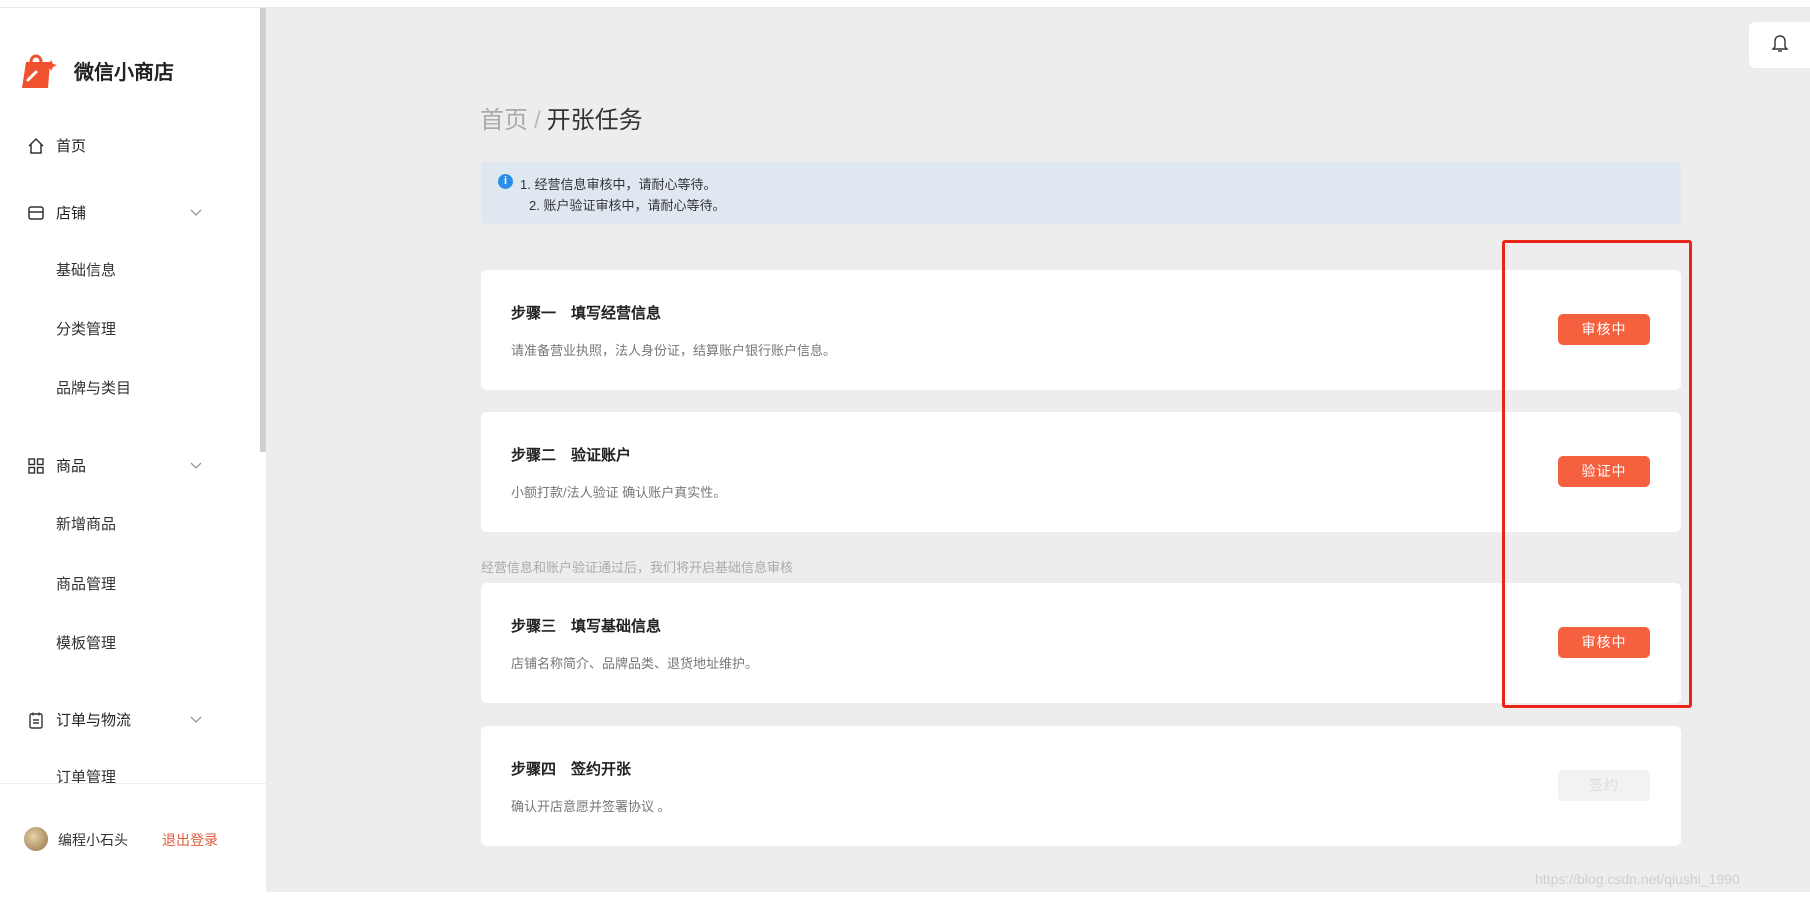  Describe the element at coordinates (504, 120) in the screenshot. I see `breadcrumb-home: 首页` at that location.